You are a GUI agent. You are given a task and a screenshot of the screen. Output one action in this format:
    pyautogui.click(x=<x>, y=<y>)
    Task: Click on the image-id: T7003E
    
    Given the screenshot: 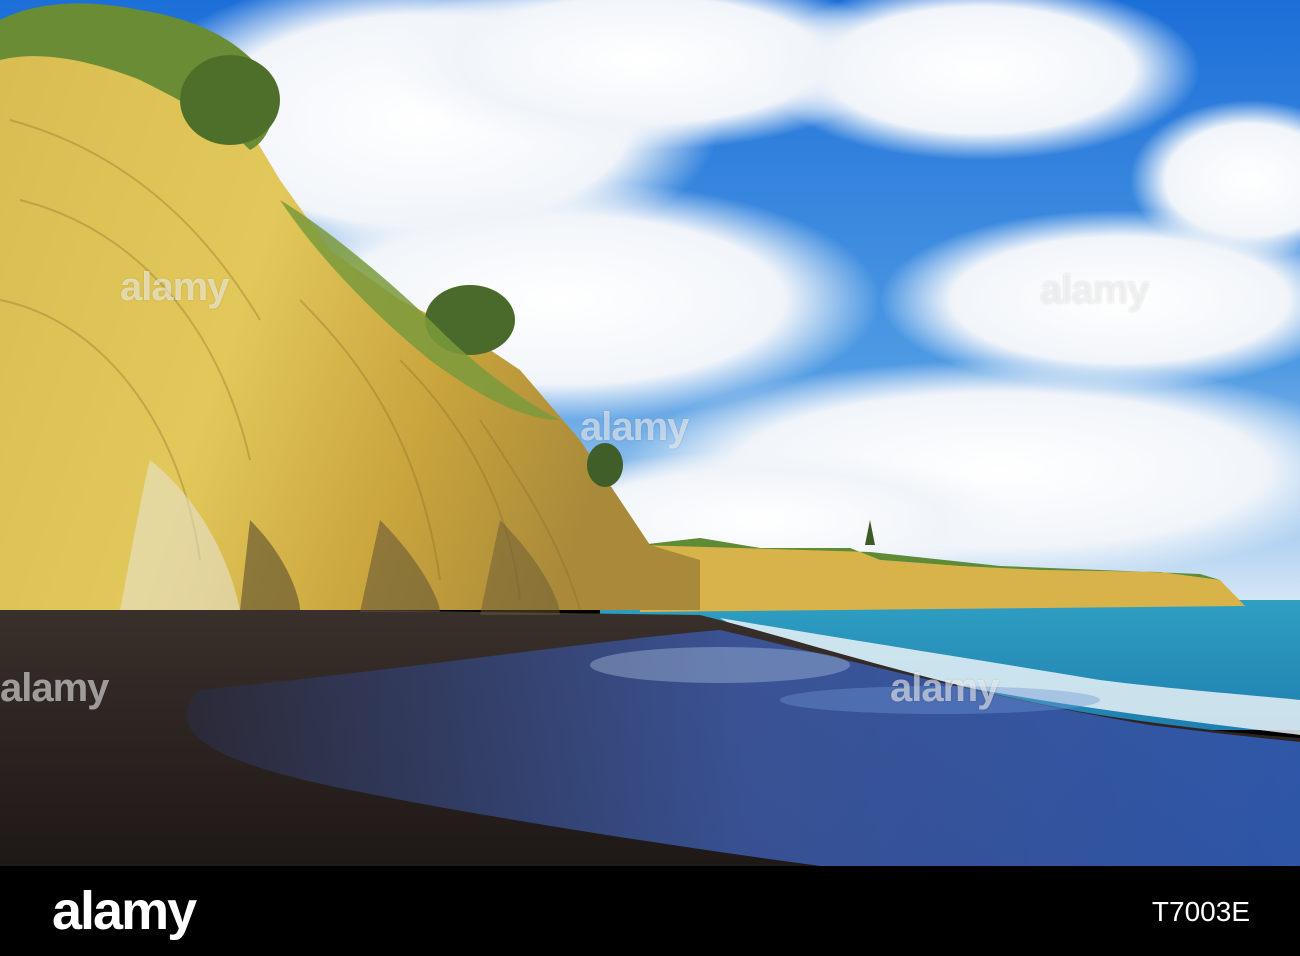 What is the action you would take?
    pyautogui.click(x=1200, y=911)
    